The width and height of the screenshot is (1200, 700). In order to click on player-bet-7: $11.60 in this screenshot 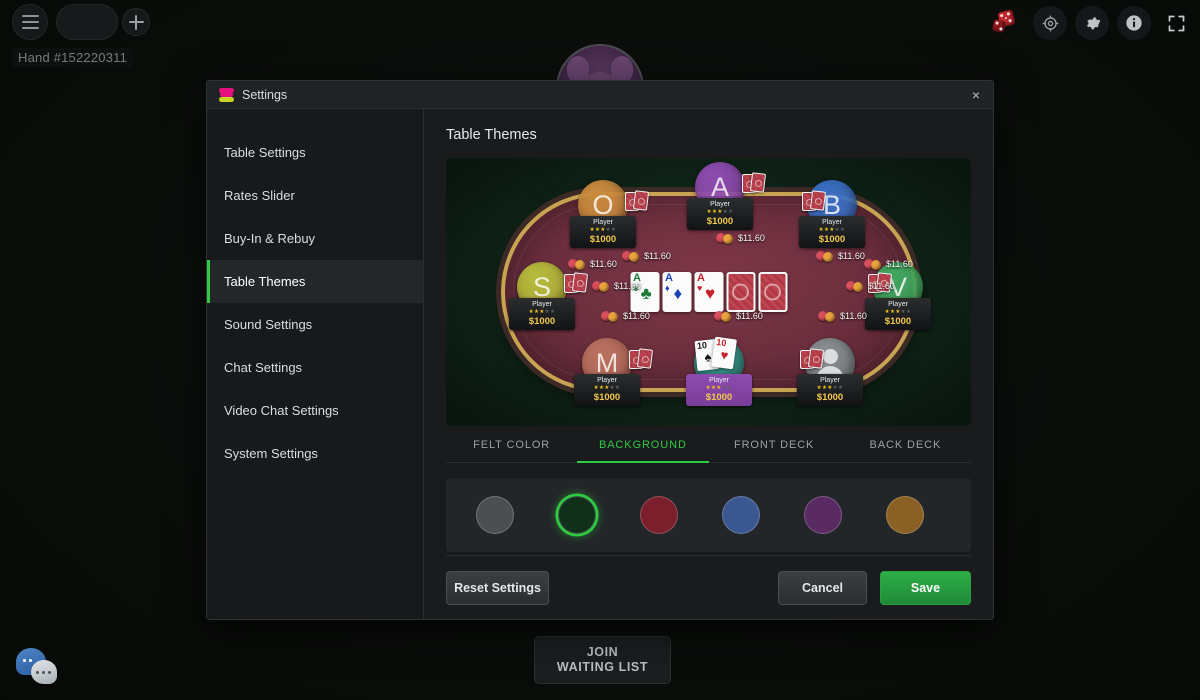, I will do `click(738, 316)`.